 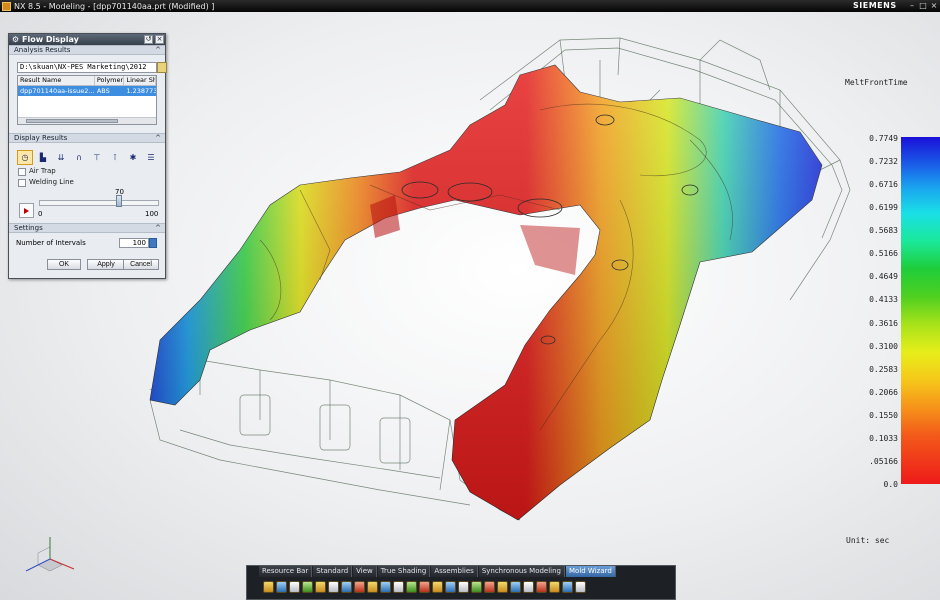 I want to click on column-polymer: Polymer, so click(x=110, y=80).